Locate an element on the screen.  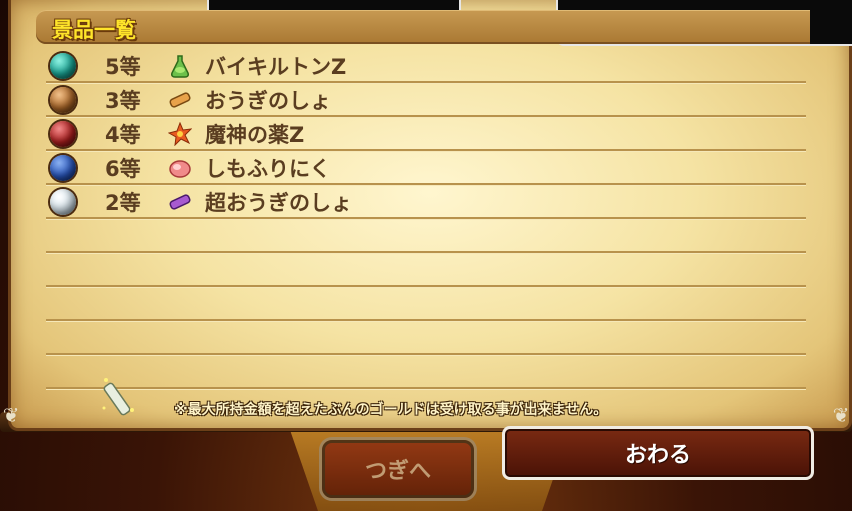
white-orb-icon is located at coordinates (63, 202).